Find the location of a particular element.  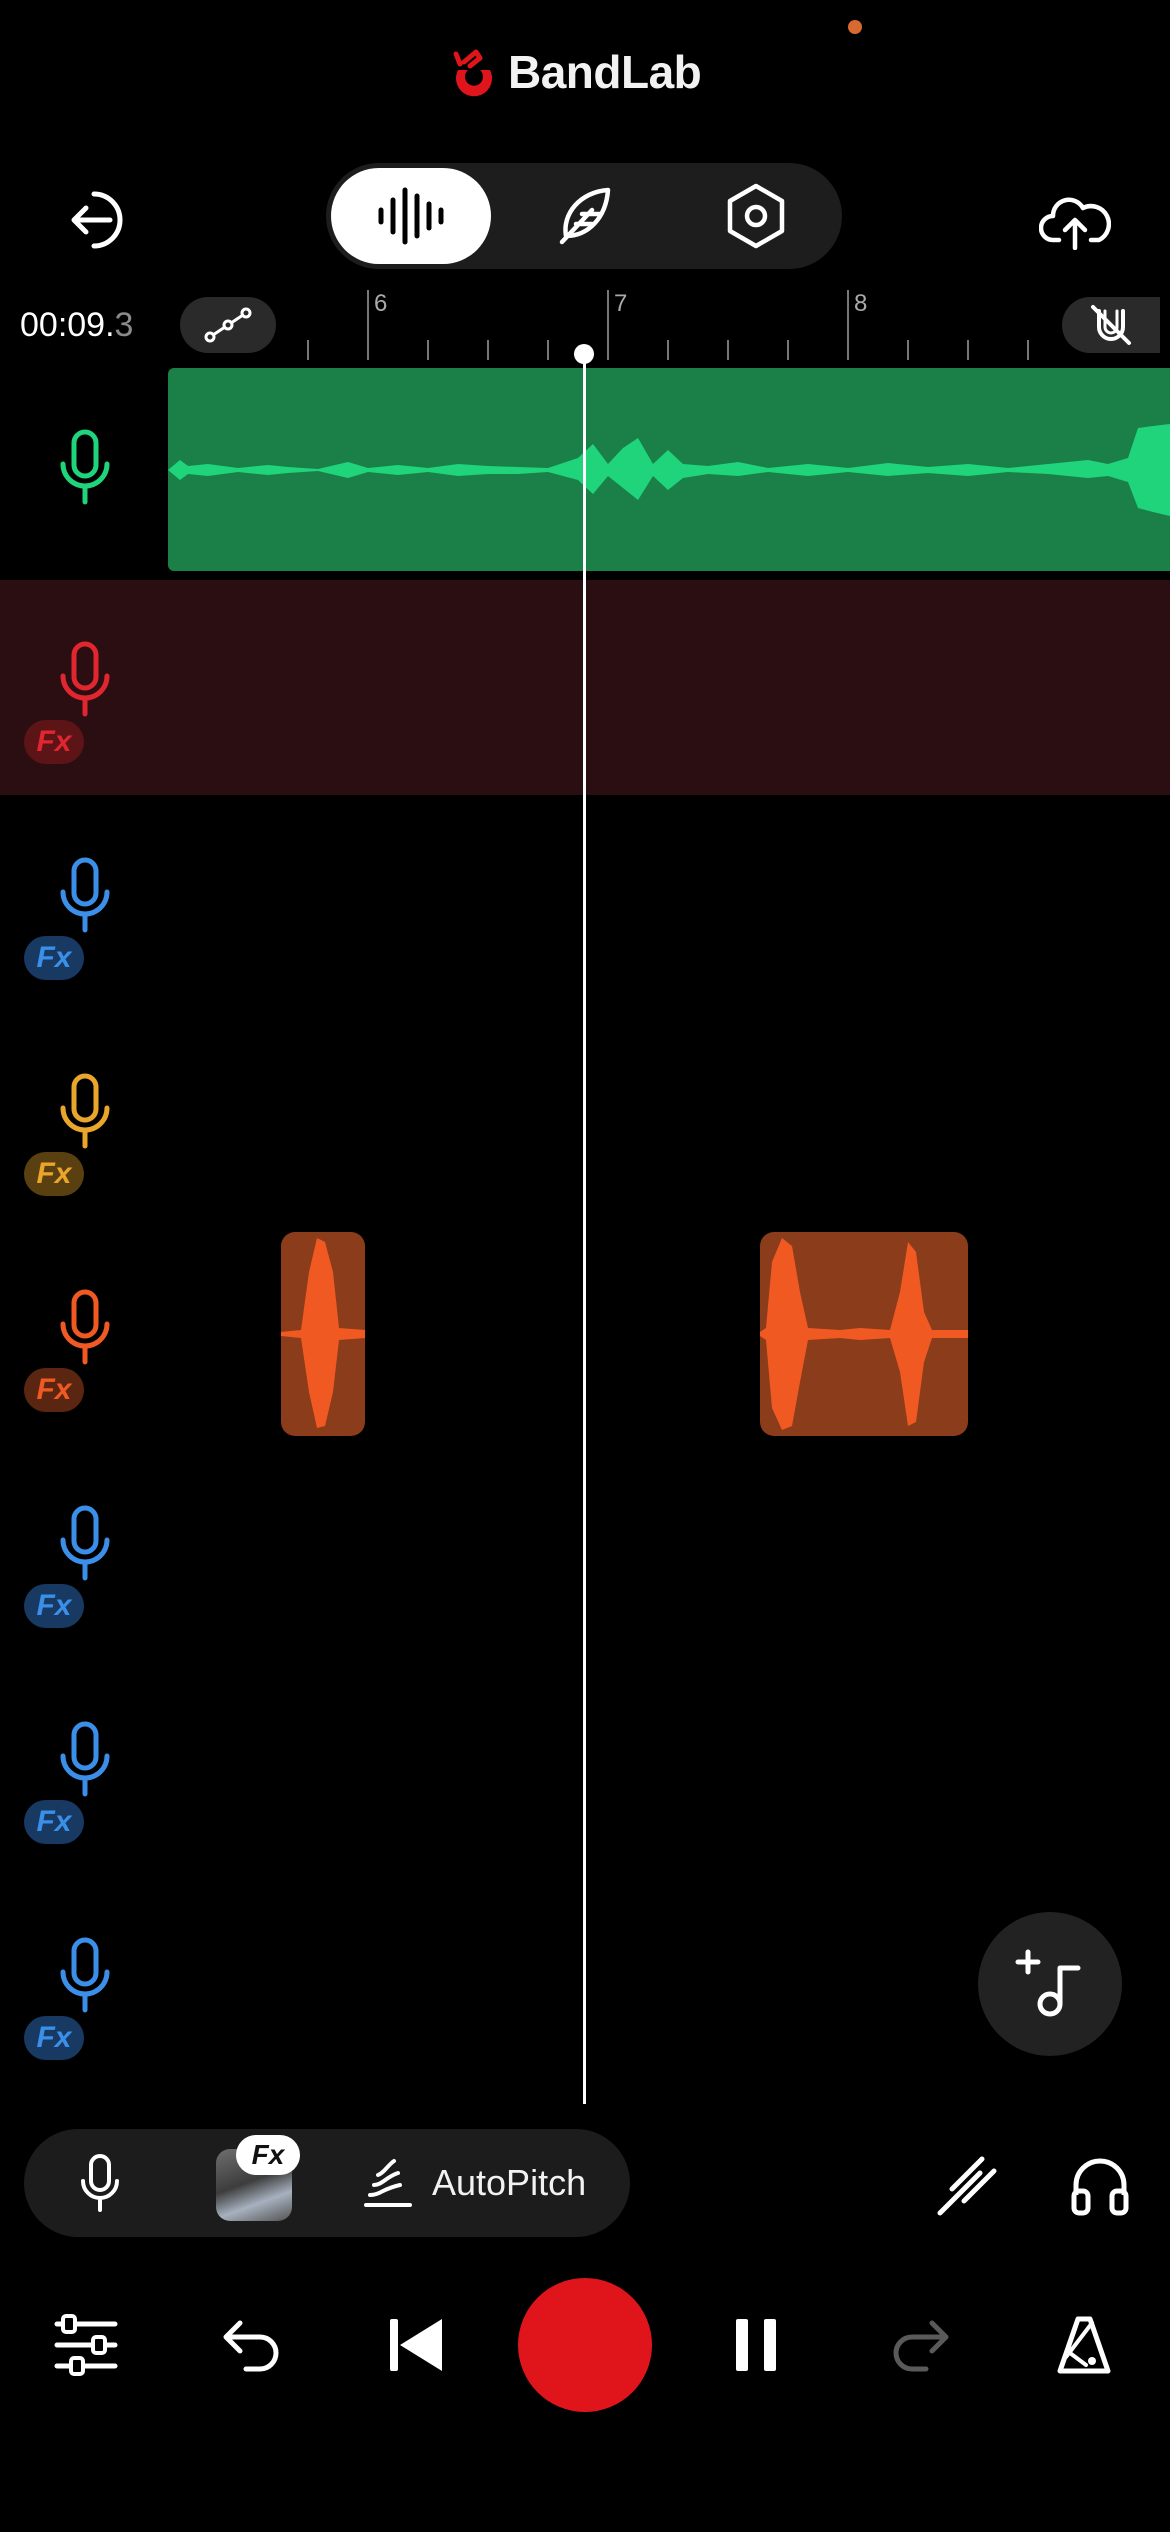

track-4-fx-badge: Fx is located at coordinates (54, 1174).